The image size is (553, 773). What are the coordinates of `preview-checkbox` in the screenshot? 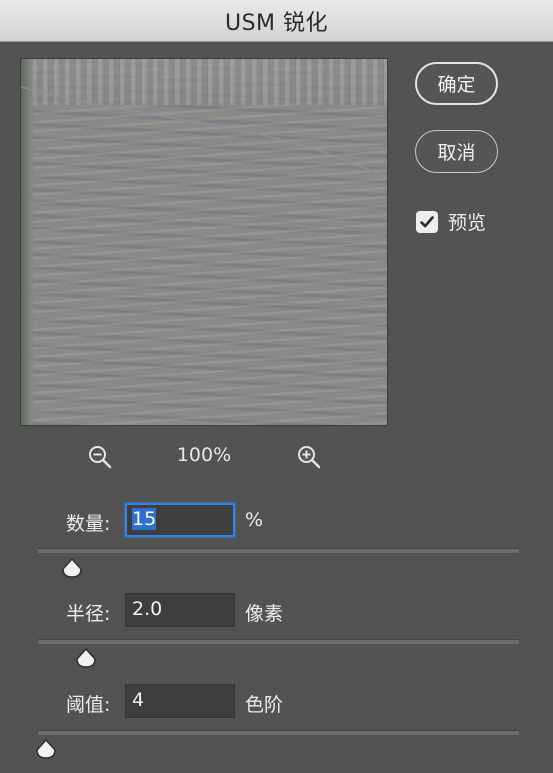 It's located at (427, 221).